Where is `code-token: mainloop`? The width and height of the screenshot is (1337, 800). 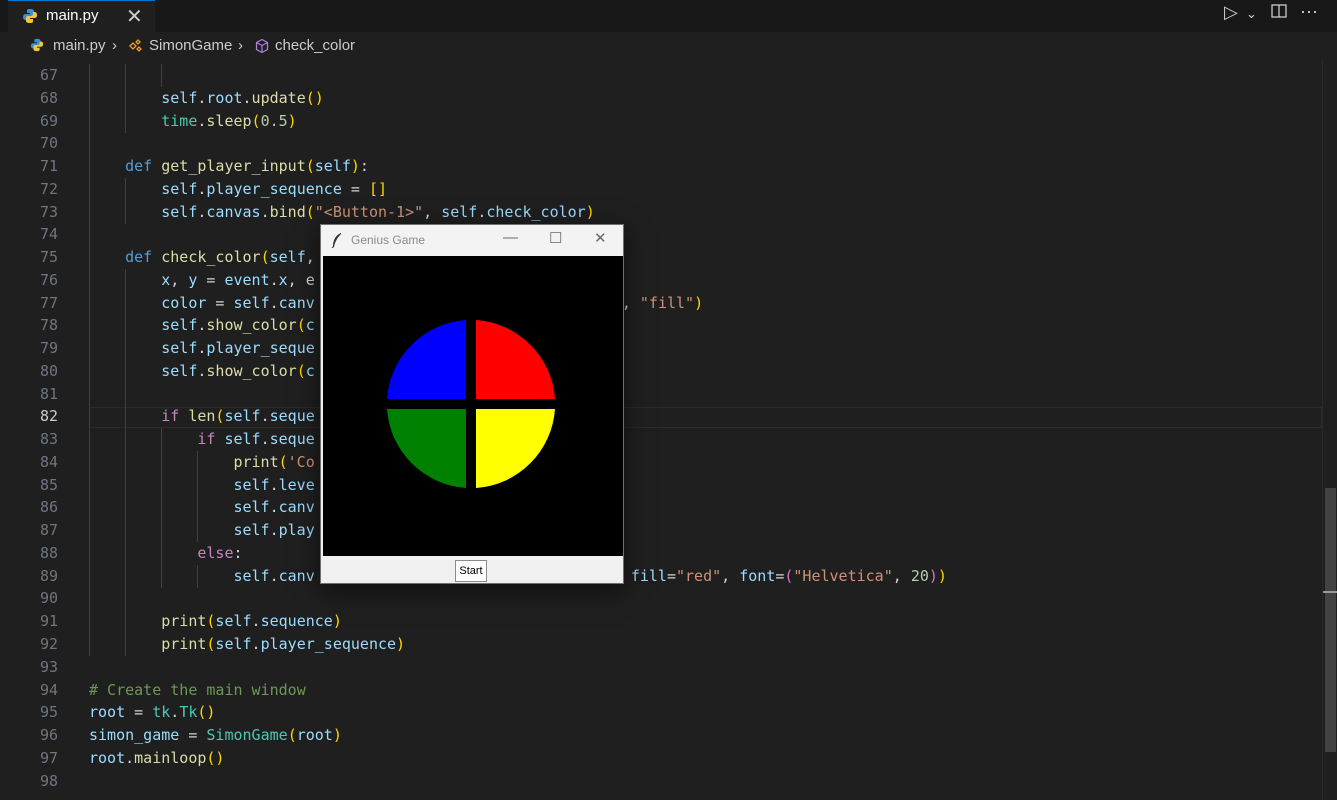
code-token: mainloop is located at coordinates (170, 757).